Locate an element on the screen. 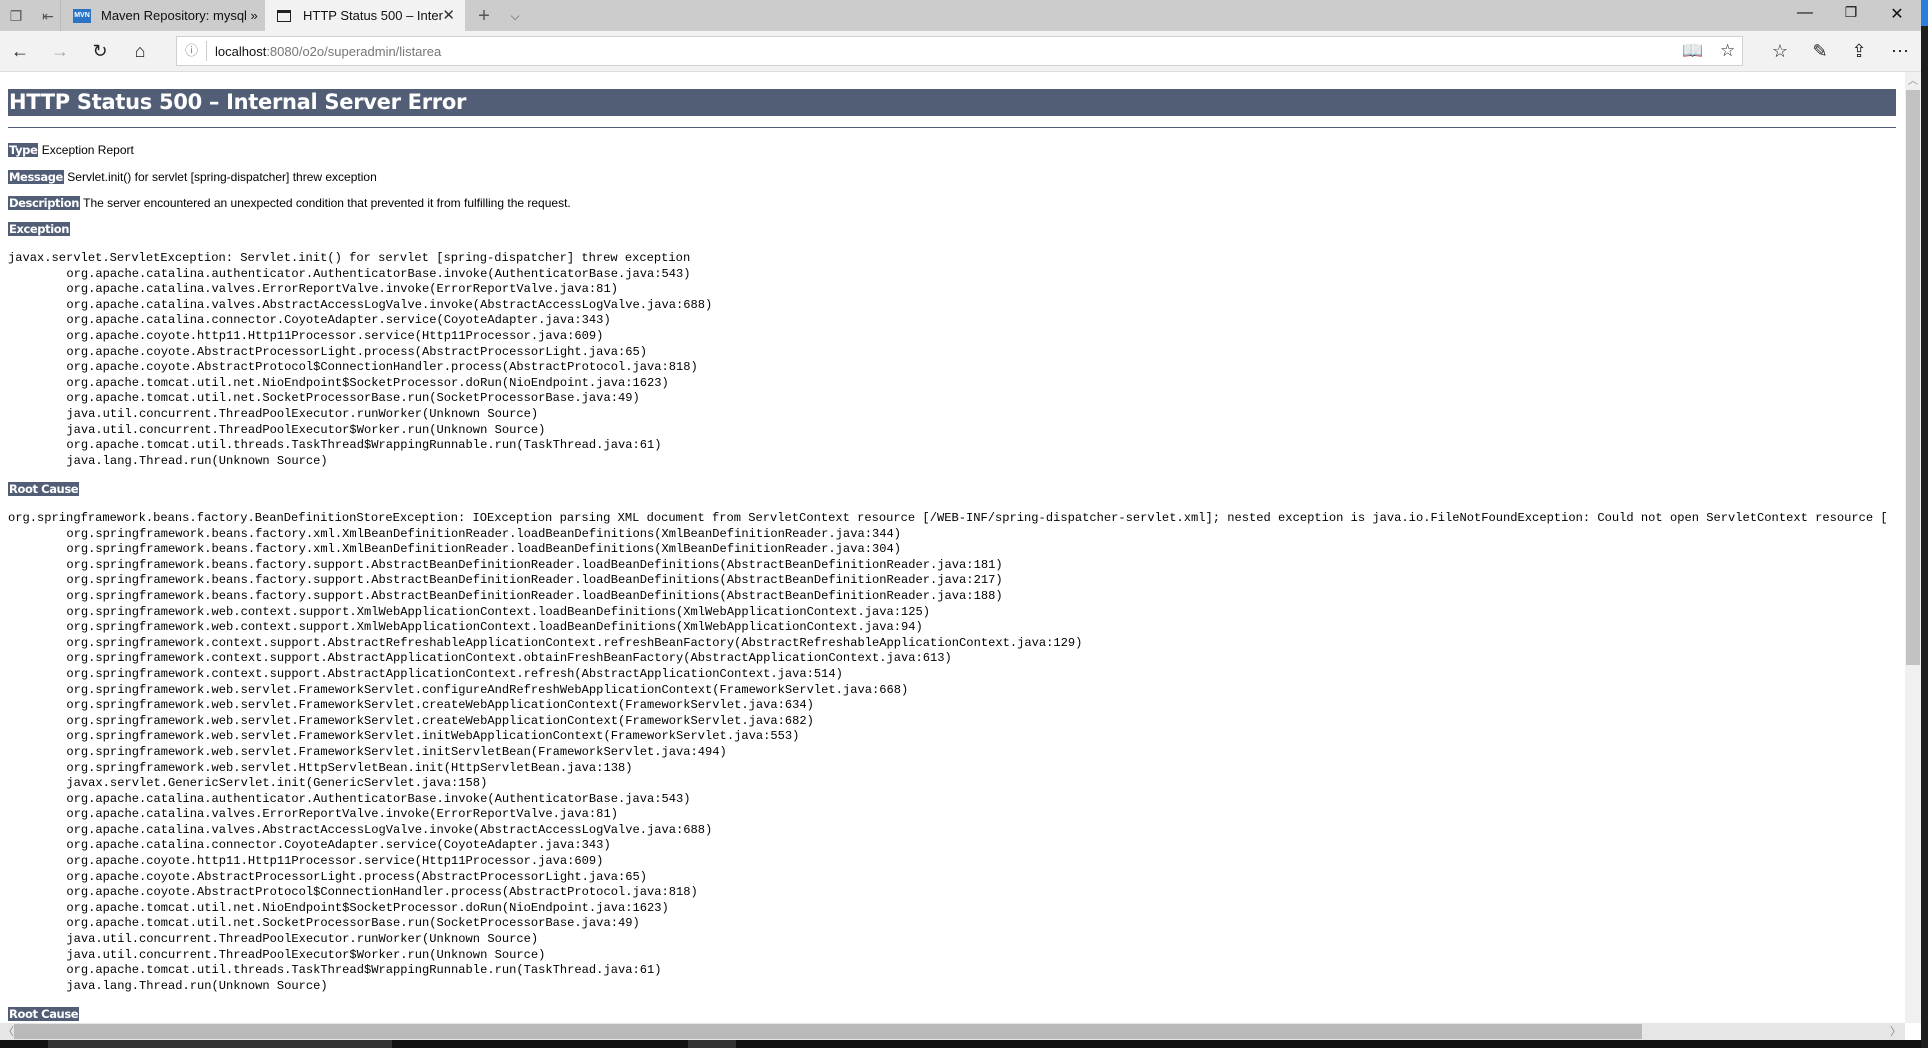  divider is located at coordinates (952, 127).